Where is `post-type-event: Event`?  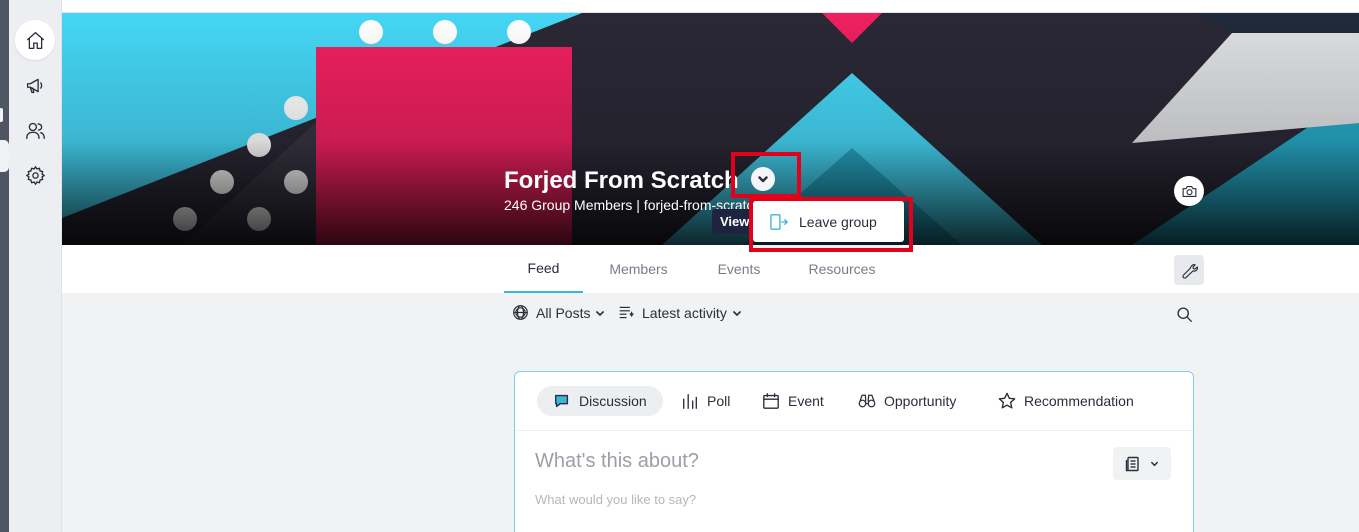
post-type-event: Event is located at coordinates (793, 401).